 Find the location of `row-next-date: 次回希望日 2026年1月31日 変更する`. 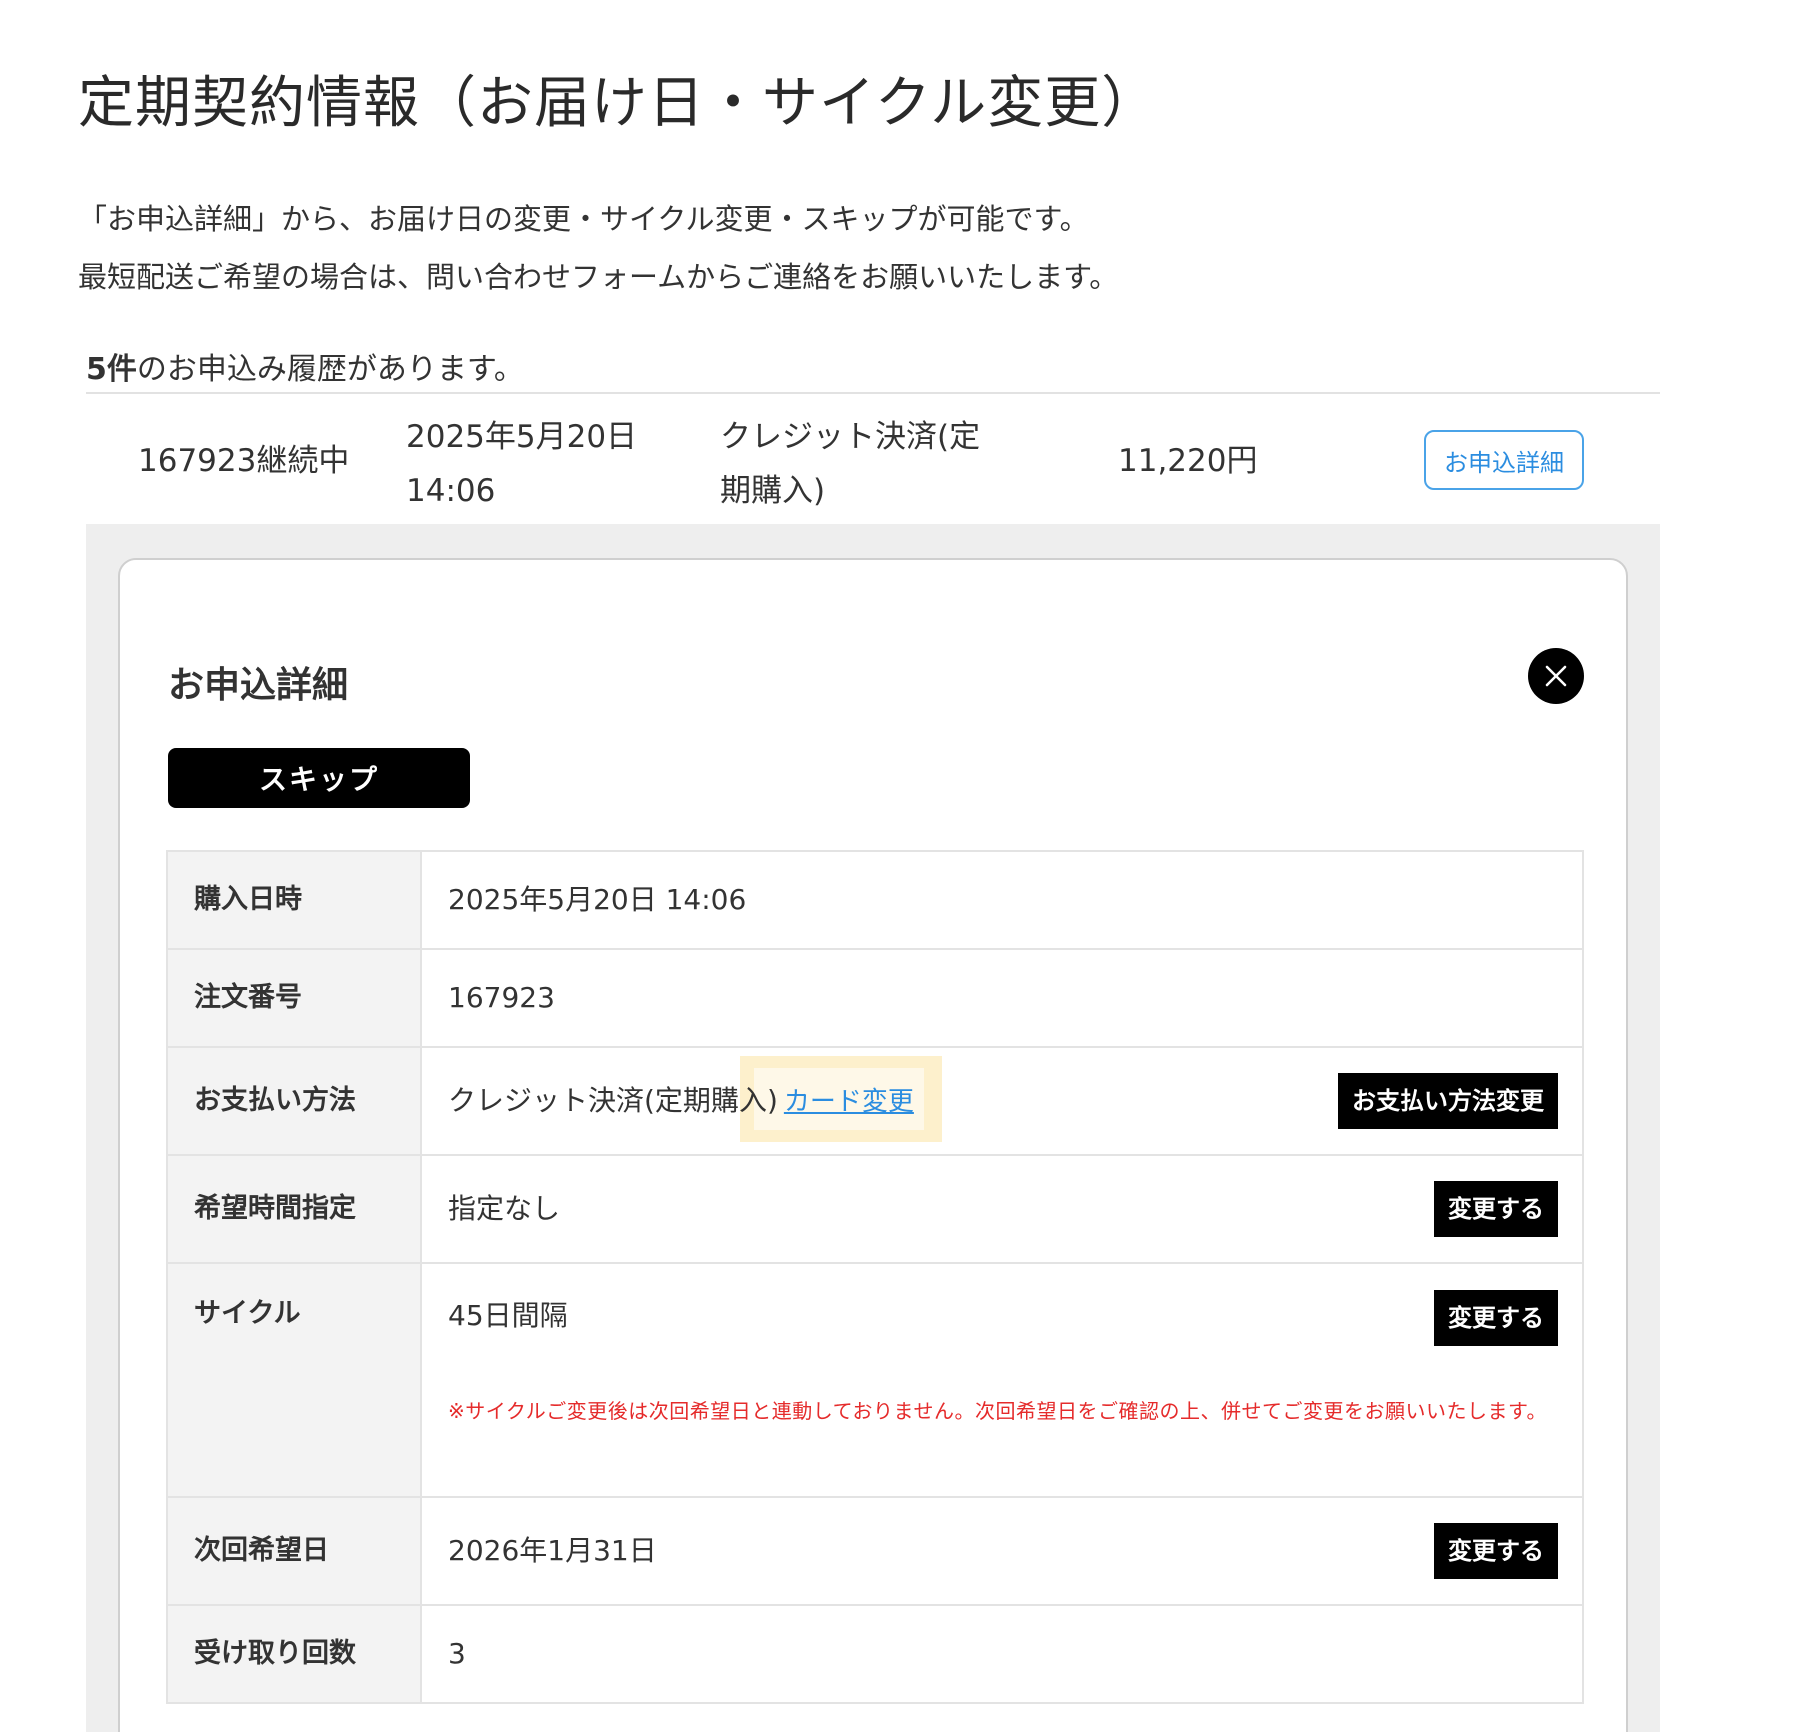

row-next-date: 次回希望日 2026年1月31日 変更する is located at coordinates (875, 1552).